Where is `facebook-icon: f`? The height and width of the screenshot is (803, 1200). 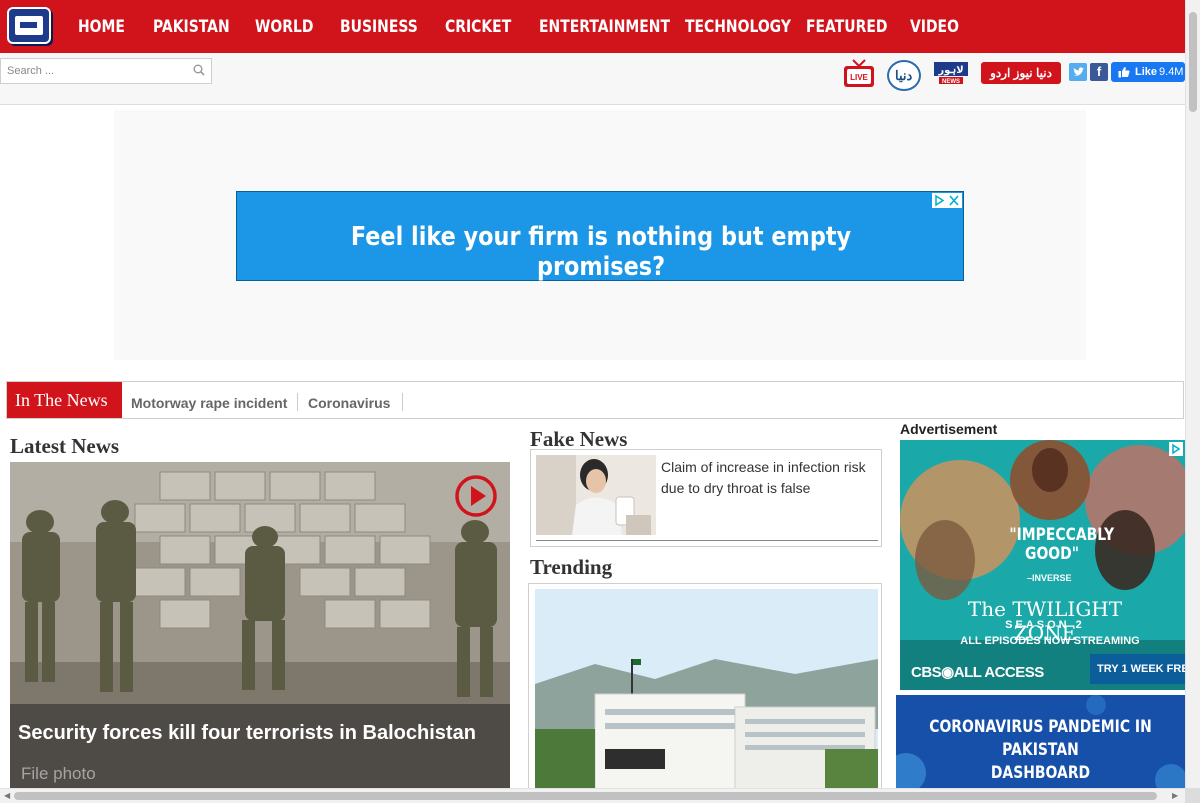
facebook-icon: f is located at coordinates (1099, 72).